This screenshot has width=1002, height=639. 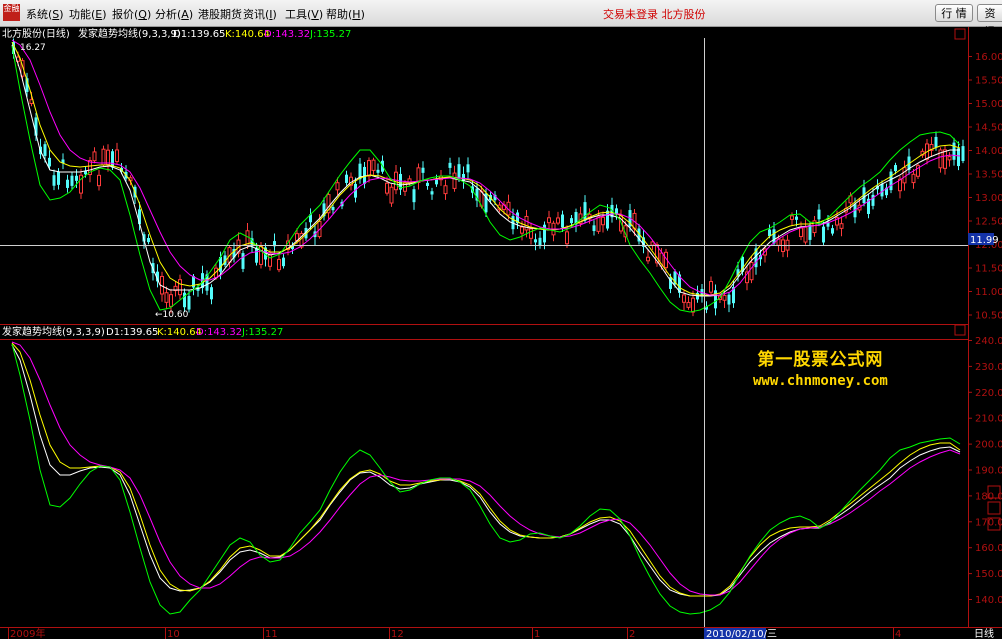 I want to click on x-label-11: 11, so click(x=271, y=634).